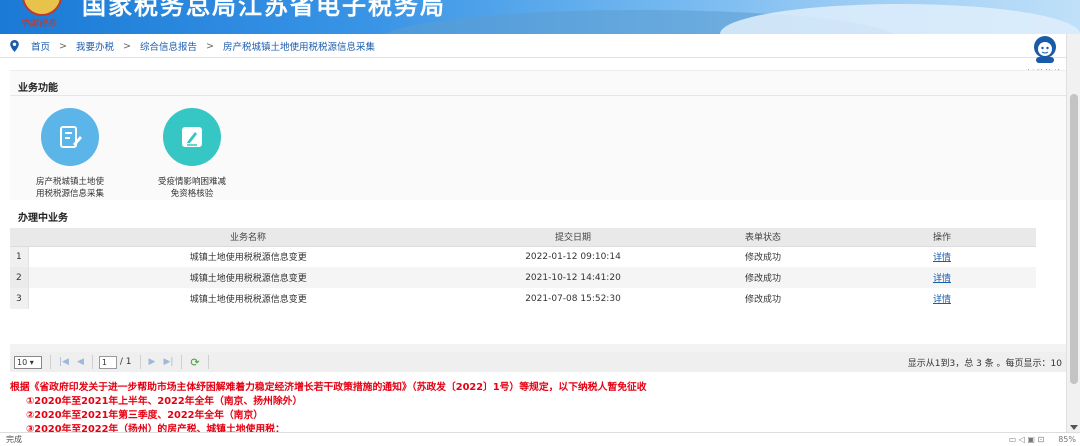 The width and height of the screenshot is (1080, 446). What do you see at coordinates (43, 218) in the screenshot?
I see `in-progress-title: 办理中业务` at bounding box center [43, 218].